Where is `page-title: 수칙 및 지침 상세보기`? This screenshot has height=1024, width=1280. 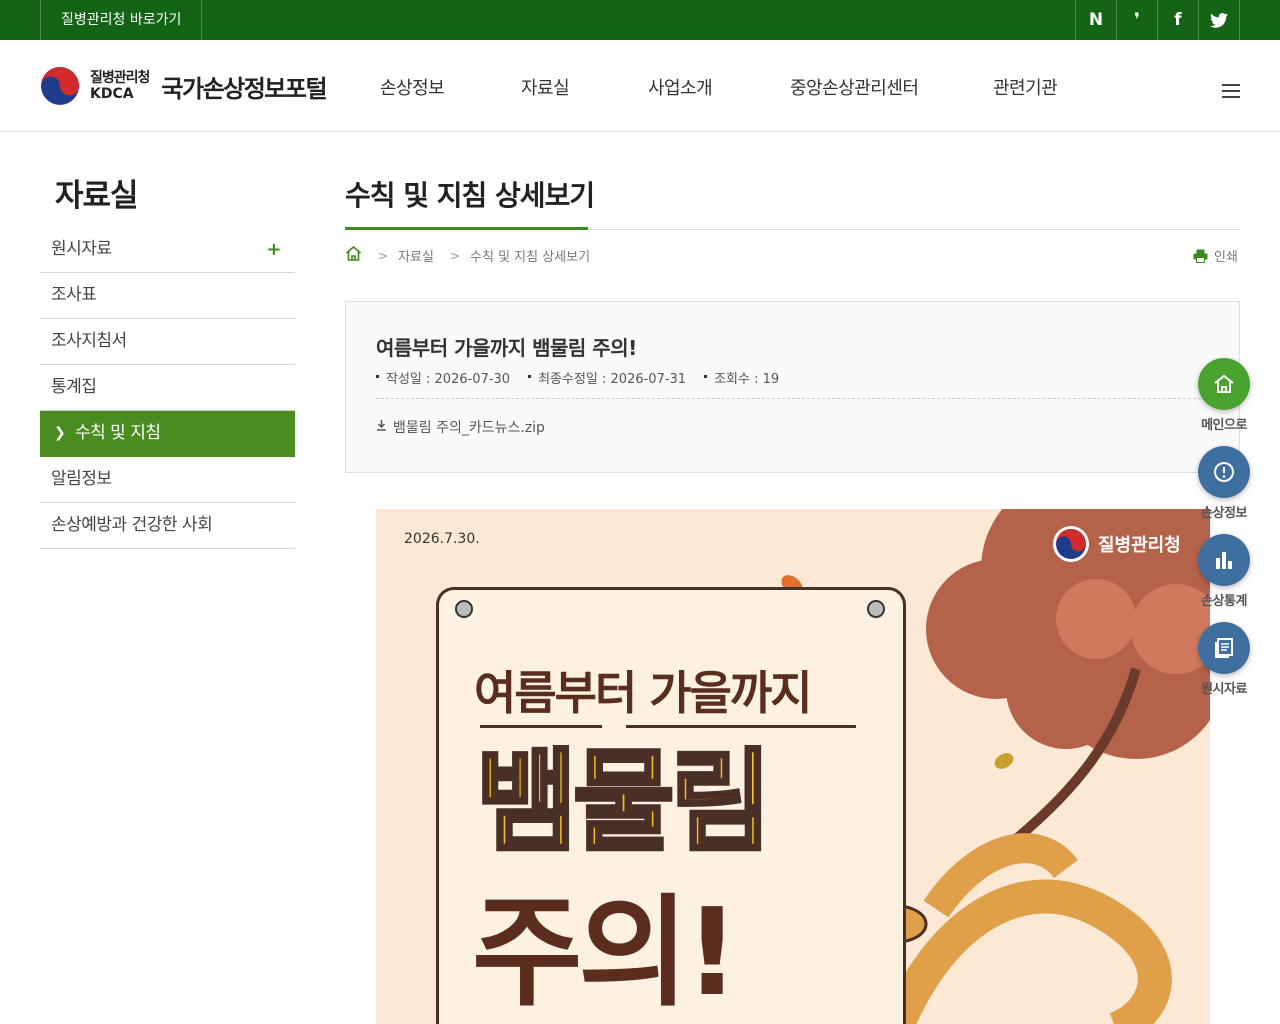 page-title: 수칙 및 지침 상세보기 is located at coordinates (470, 195).